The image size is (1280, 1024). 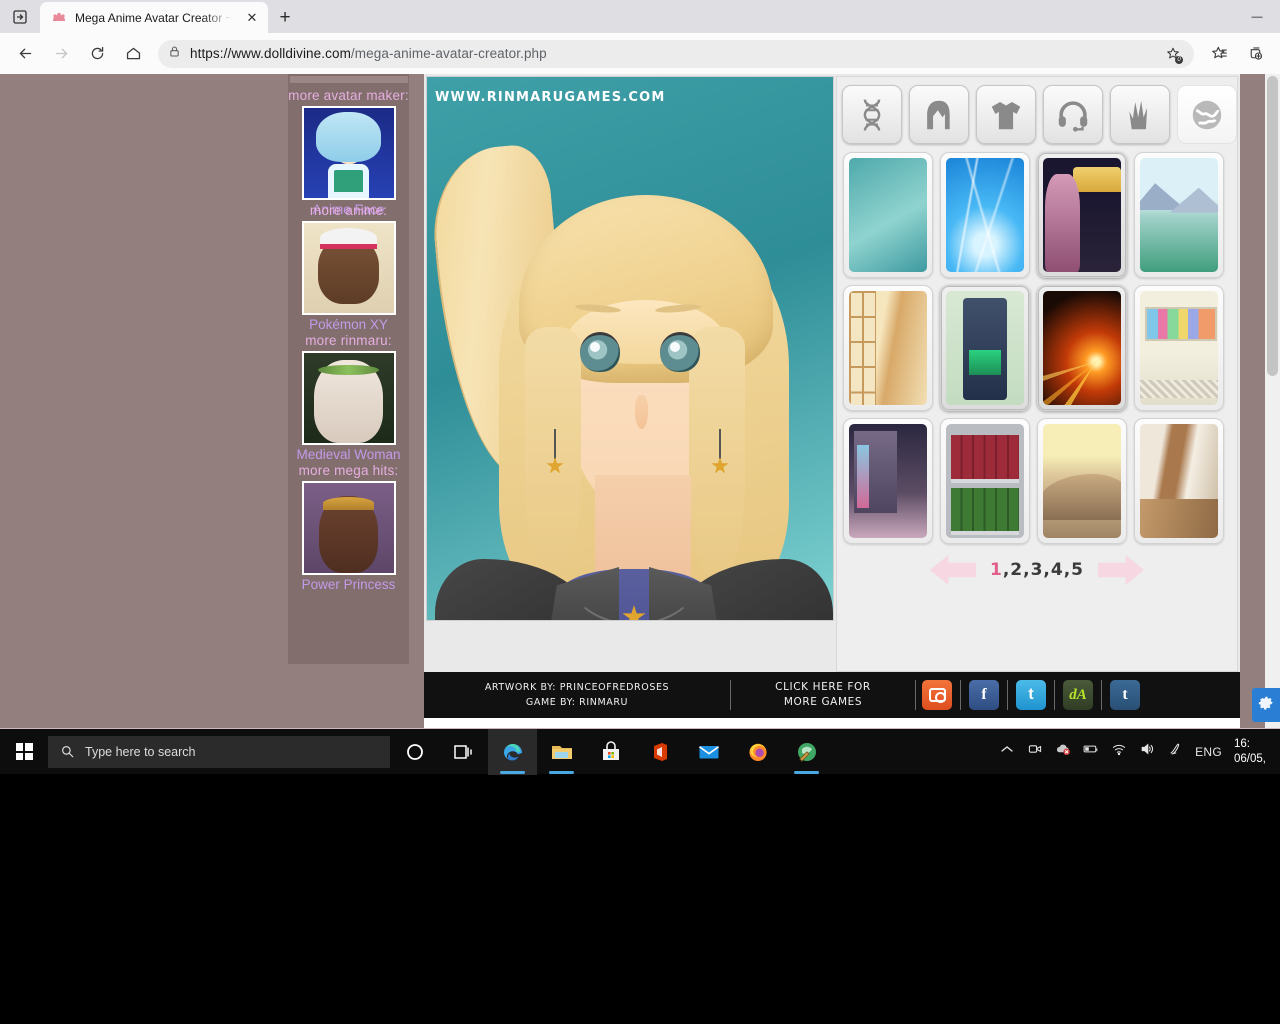 I want to click on footer-divider, so click(x=915, y=695).